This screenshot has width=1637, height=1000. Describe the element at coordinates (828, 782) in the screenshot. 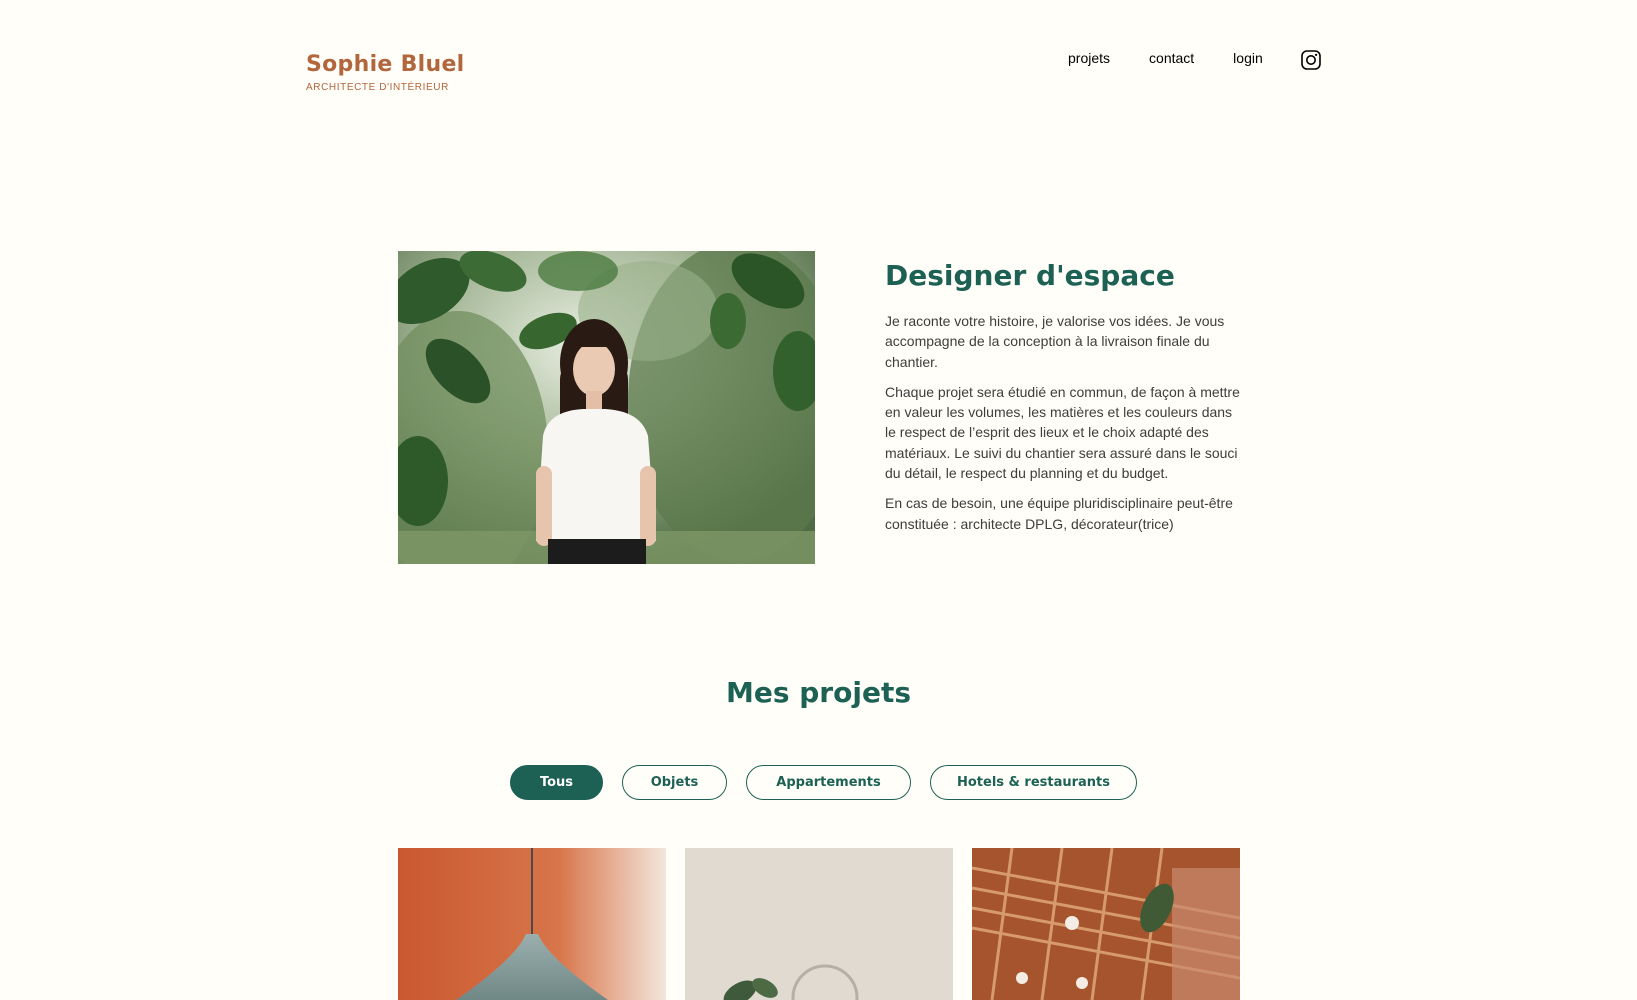

I see `filter-button-appartements: Appartements` at that location.